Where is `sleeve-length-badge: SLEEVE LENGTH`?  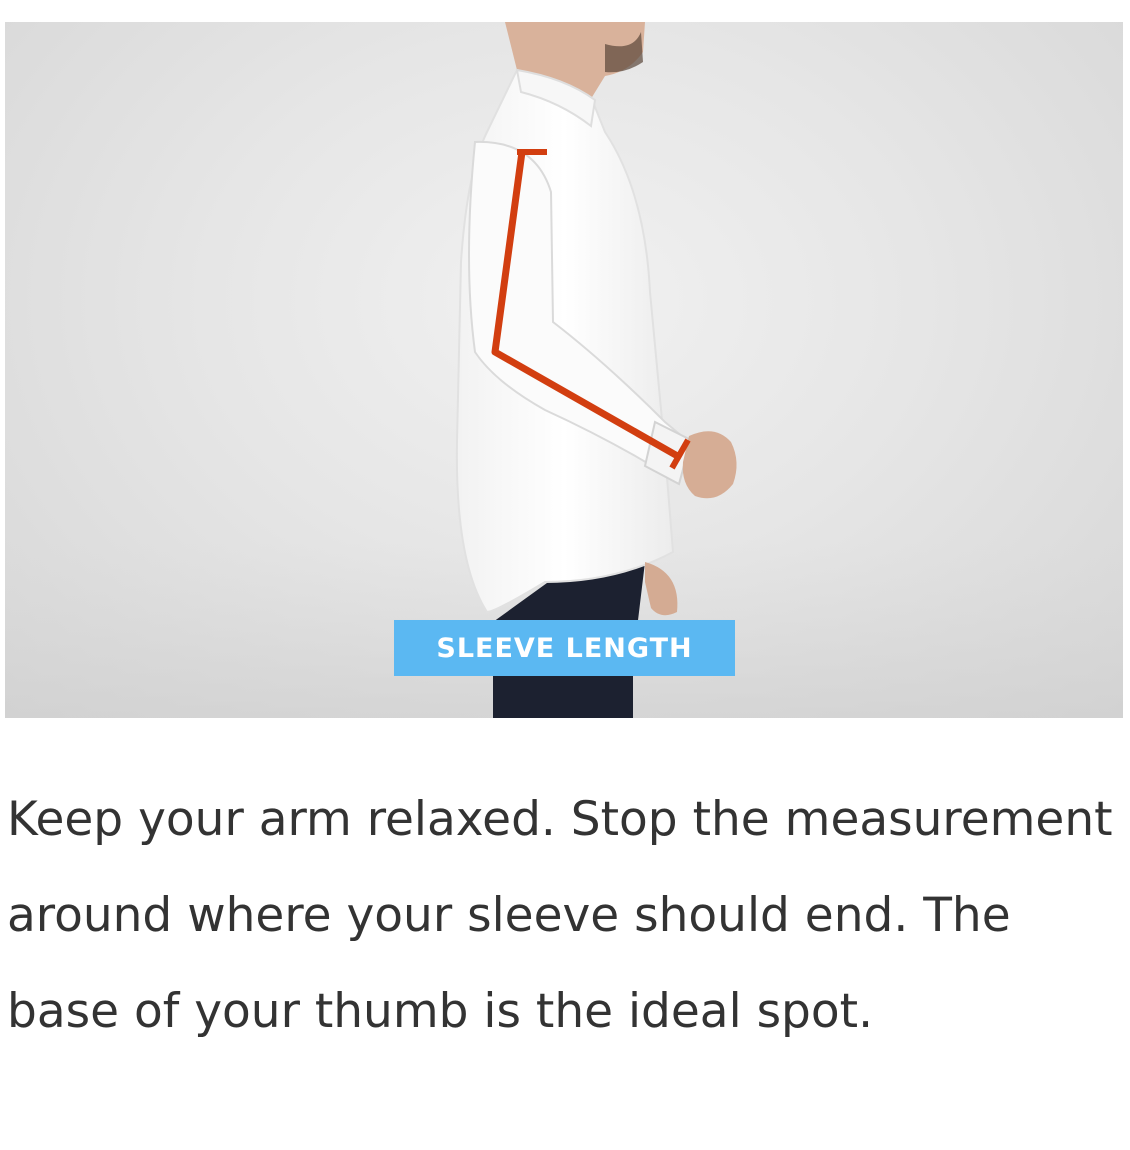
sleeve-length-badge: SLEEVE LENGTH is located at coordinates (564, 648).